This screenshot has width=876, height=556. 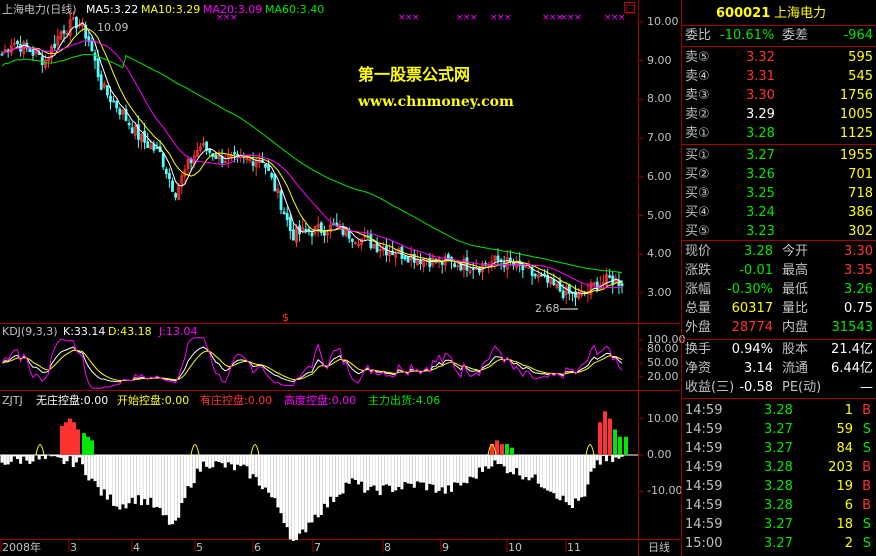 What do you see at coordinates (88, 445) in the screenshot?
I see `zjtj-bar-green` at bounding box center [88, 445].